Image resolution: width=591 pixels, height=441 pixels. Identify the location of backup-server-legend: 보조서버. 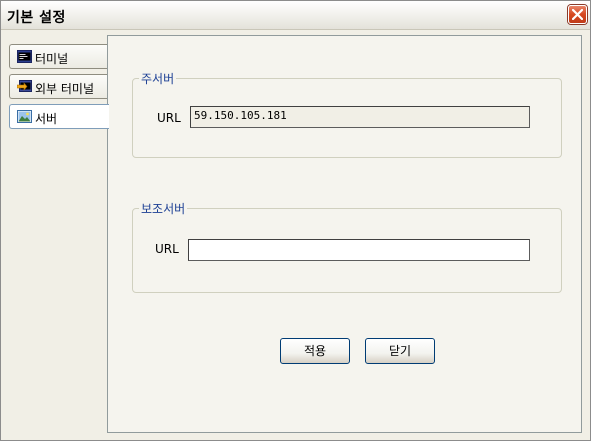
(163, 208).